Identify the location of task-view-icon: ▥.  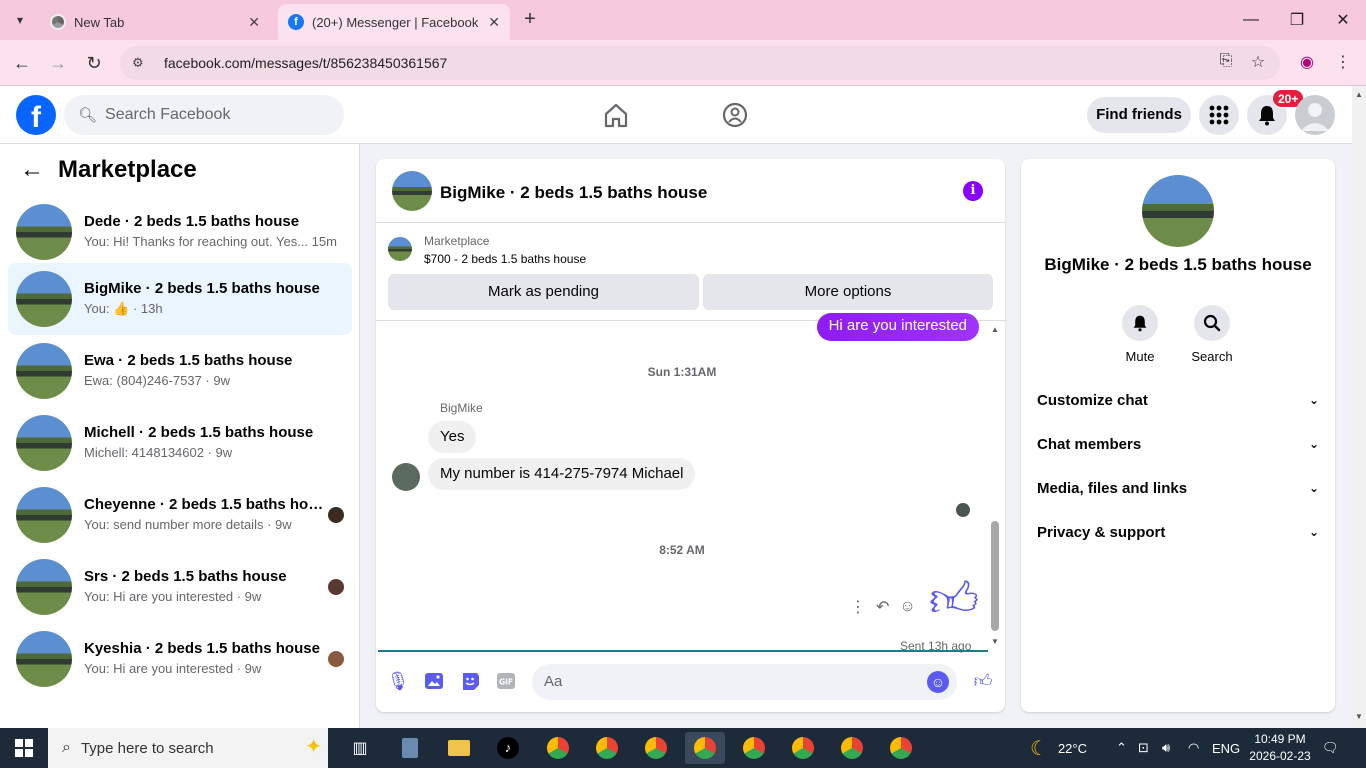
(360, 748).